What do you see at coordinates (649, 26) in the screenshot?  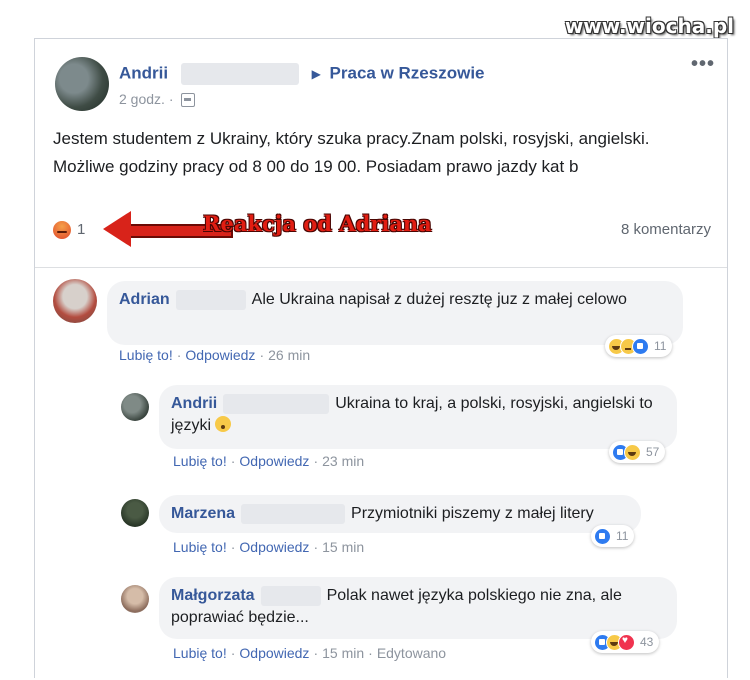 I see `watermark: www.wiocha.pl` at bounding box center [649, 26].